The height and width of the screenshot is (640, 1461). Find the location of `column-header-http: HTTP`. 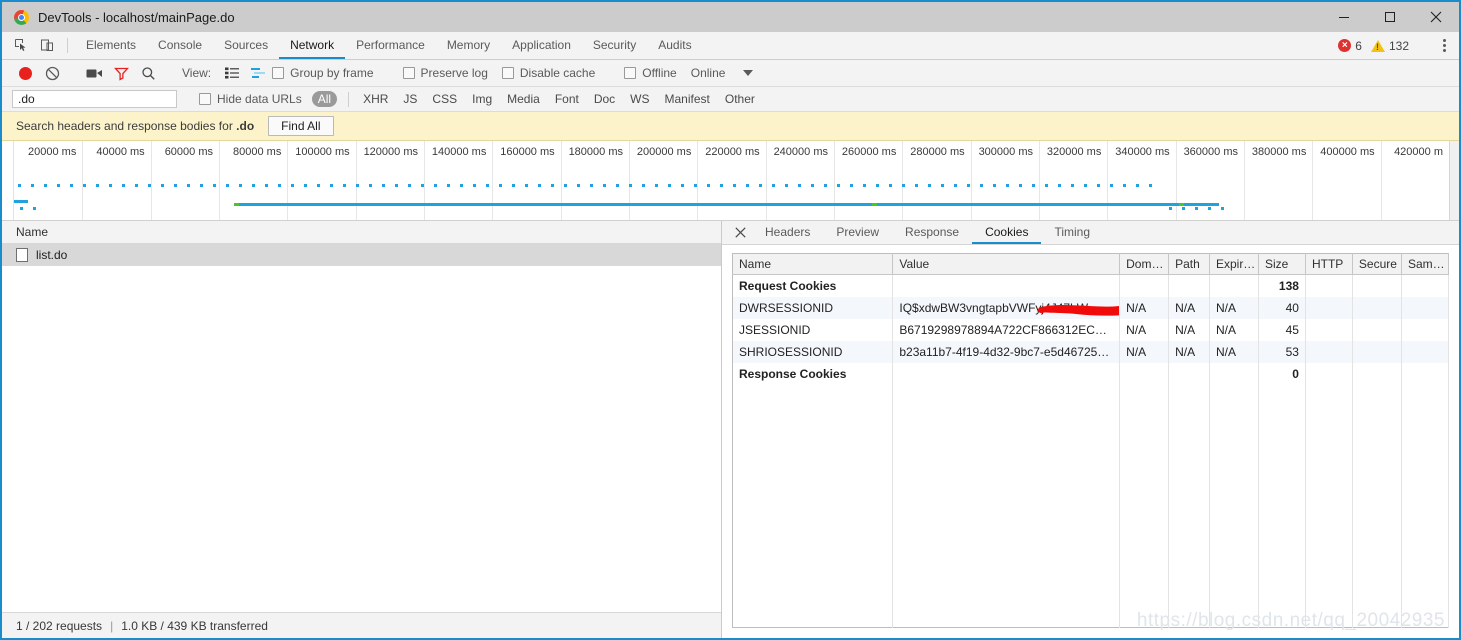

column-header-http: HTTP is located at coordinates (1329, 264).